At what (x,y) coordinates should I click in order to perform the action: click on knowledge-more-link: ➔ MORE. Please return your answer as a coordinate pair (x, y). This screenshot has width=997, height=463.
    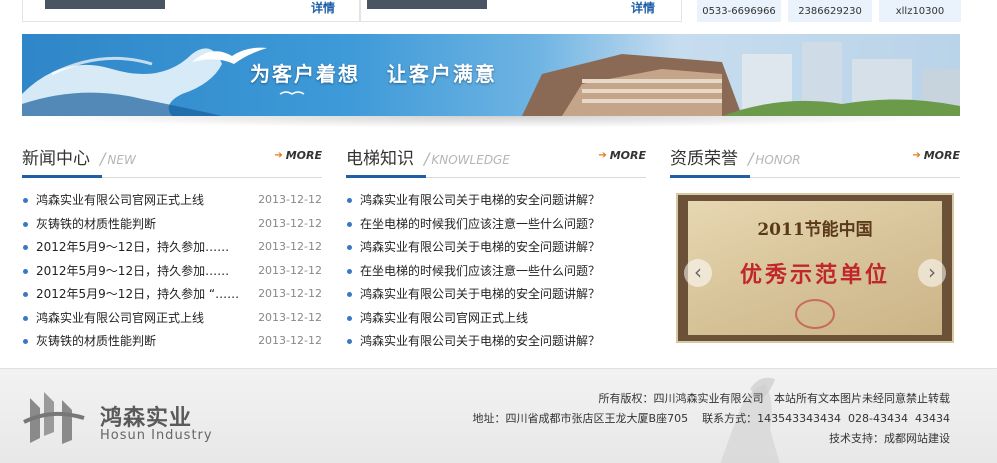
    Looking at the image, I should click on (622, 155).